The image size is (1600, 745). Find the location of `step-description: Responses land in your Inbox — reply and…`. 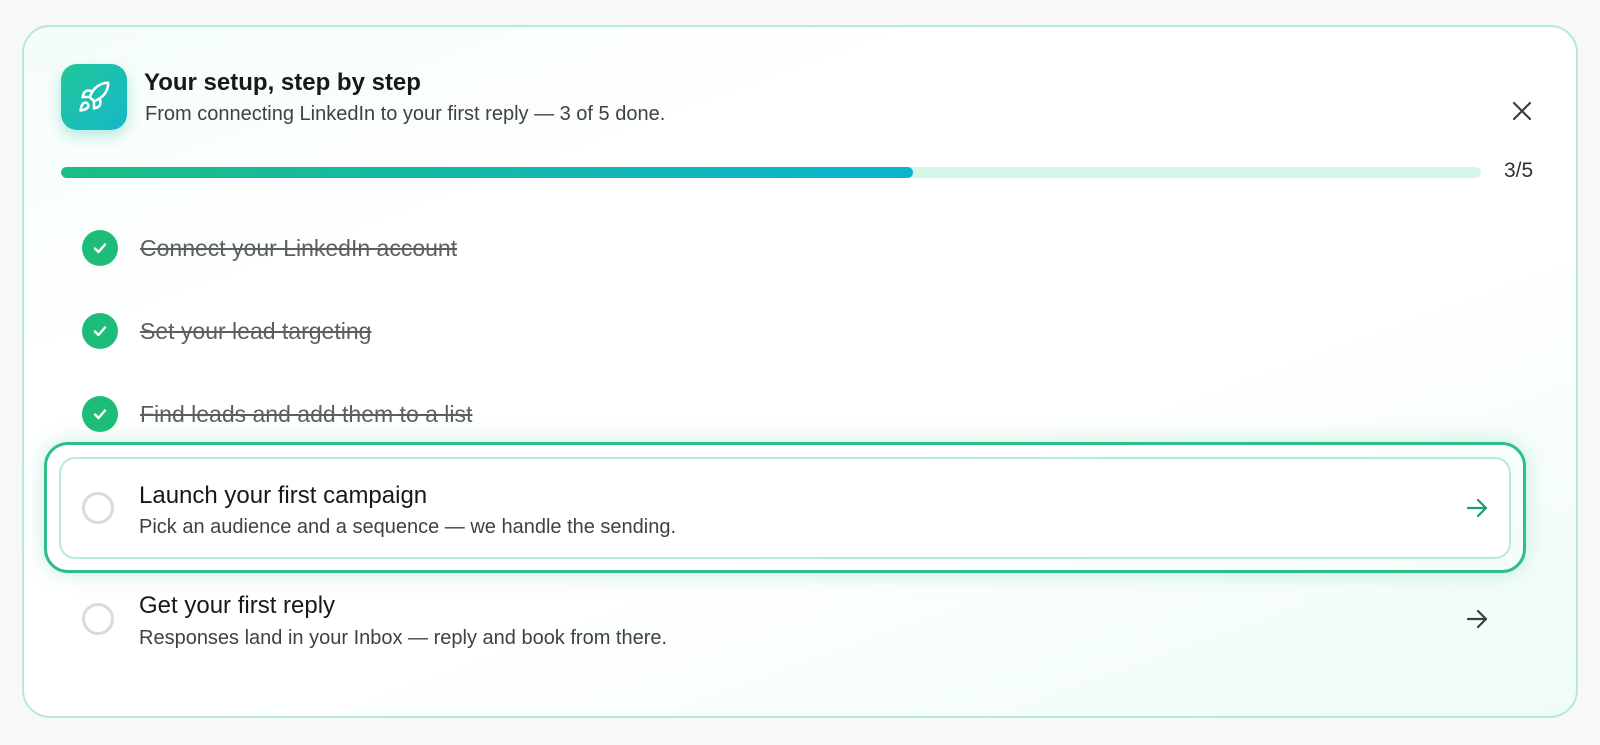

step-description: Responses land in your Inbox — reply and… is located at coordinates (403, 638).